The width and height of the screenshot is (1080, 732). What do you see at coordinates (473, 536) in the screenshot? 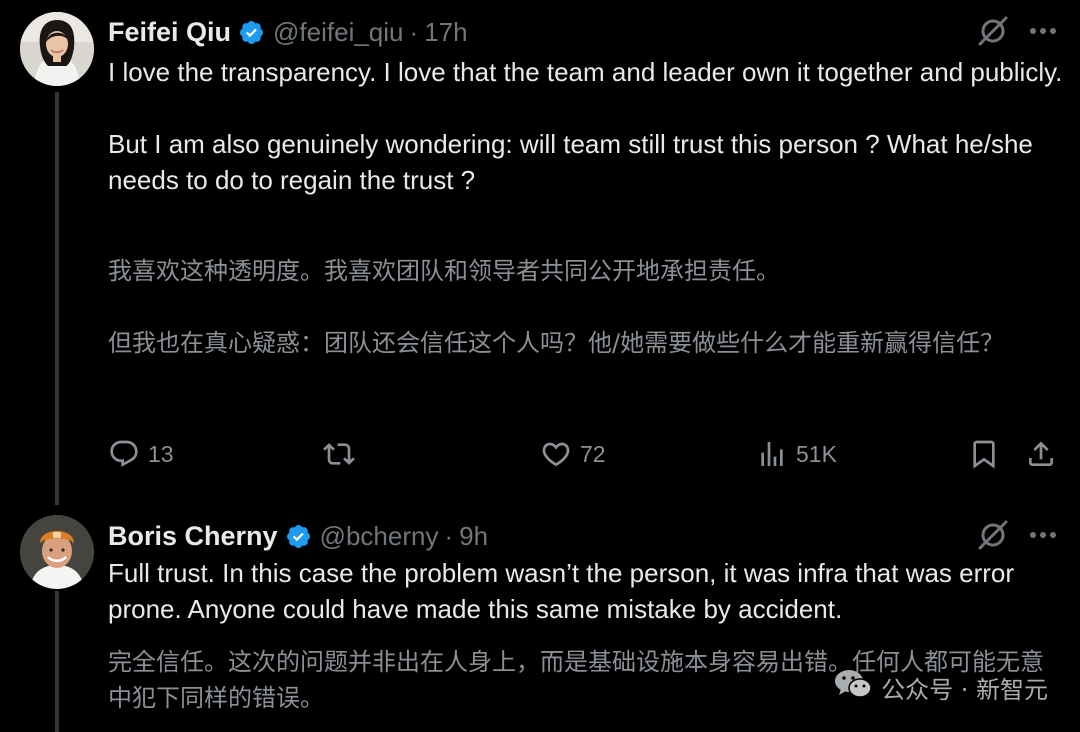
I see `timestamp: 9h` at bounding box center [473, 536].